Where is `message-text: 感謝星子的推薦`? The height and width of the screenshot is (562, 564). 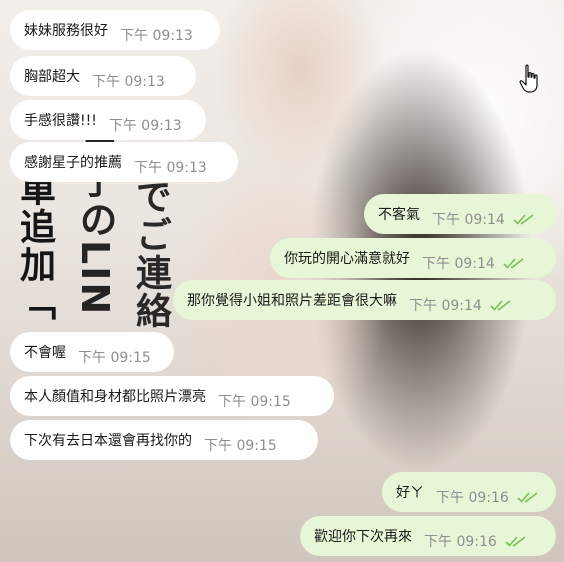
message-text: 感謝星子的推薦 is located at coordinates (73, 163).